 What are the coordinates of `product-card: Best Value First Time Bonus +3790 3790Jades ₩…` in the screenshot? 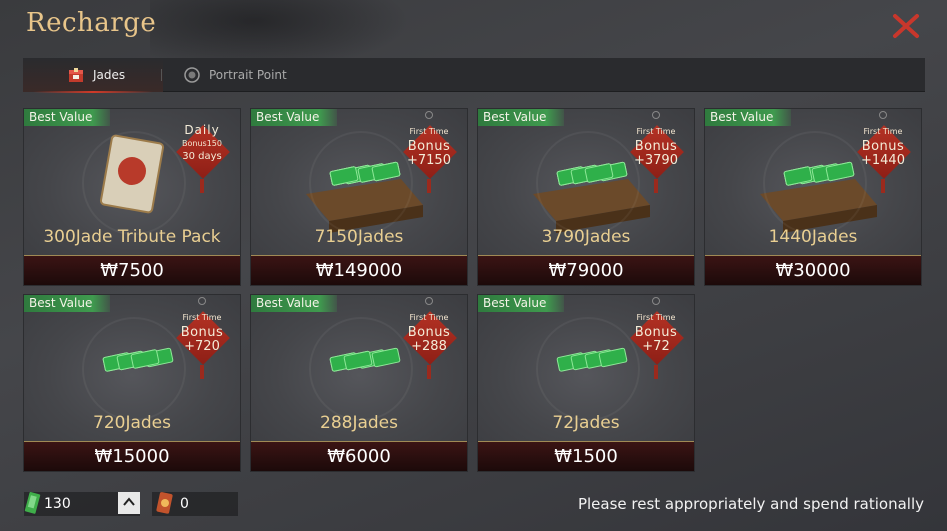 It's located at (586, 197).